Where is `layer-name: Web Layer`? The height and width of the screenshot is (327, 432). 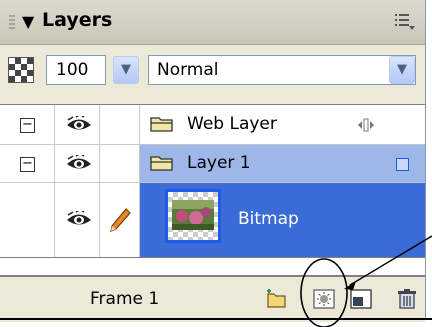
layer-name: Web Layer is located at coordinates (232, 124).